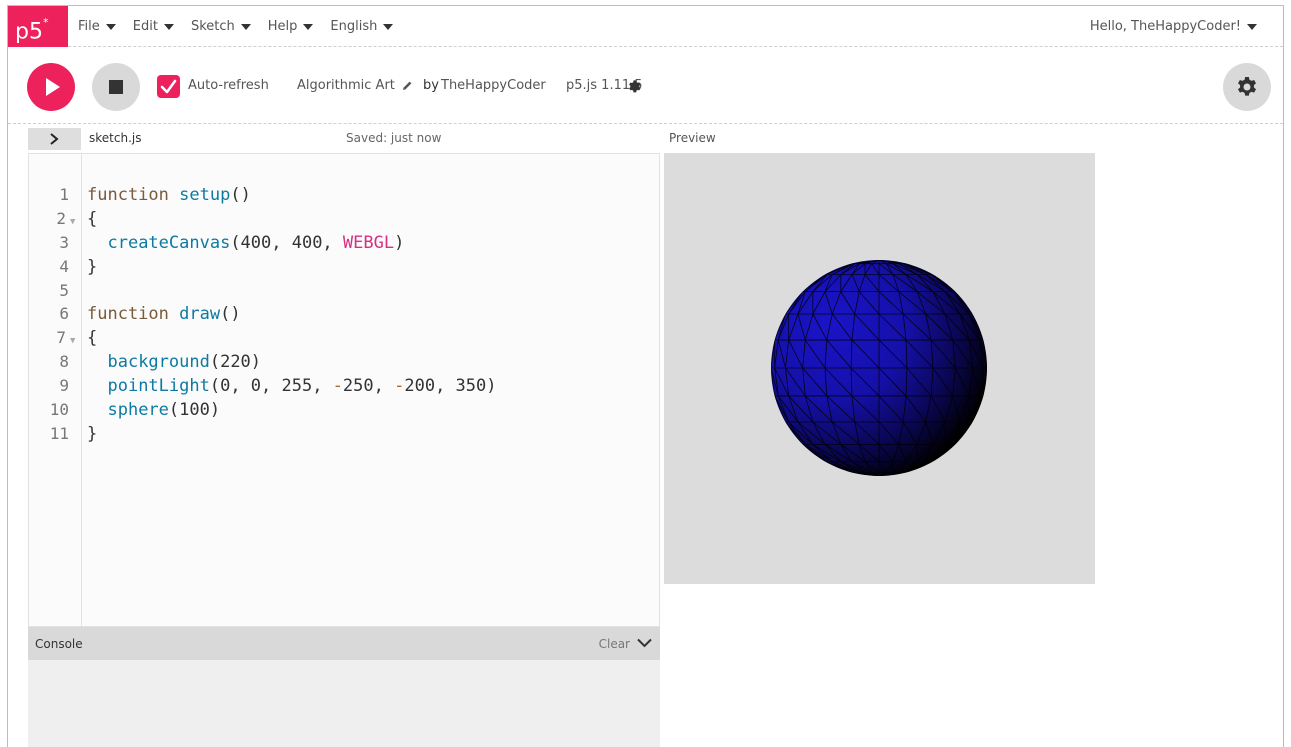 This screenshot has height=747, width=1291. What do you see at coordinates (493, 85) in the screenshot?
I see `author-link: TheHappyCoder` at bounding box center [493, 85].